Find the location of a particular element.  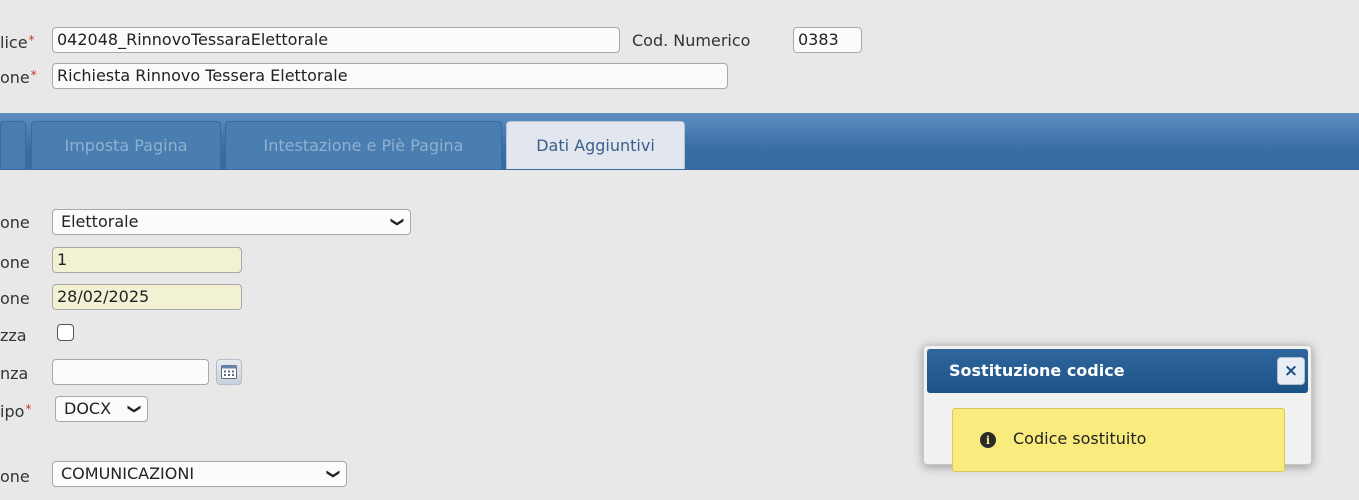

close-icon: × is located at coordinates (1291, 371).